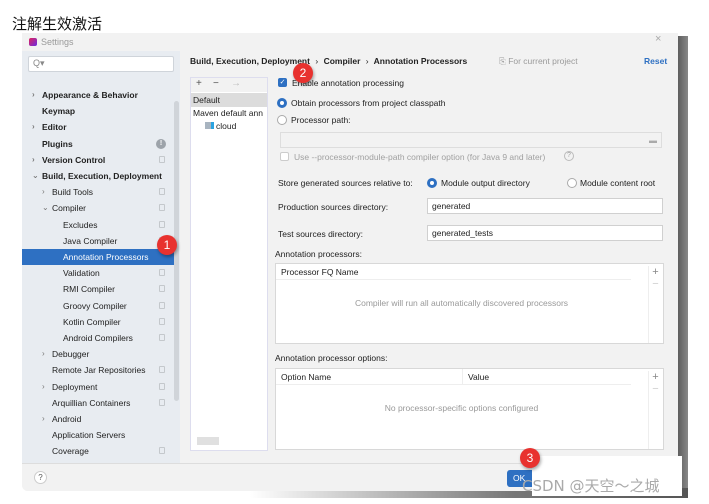 The width and height of the screenshot is (709, 504). What do you see at coordinates (54, 127) in the screenshot?
I see `tree-item-label: Editor` at bounding box center [54, 127].